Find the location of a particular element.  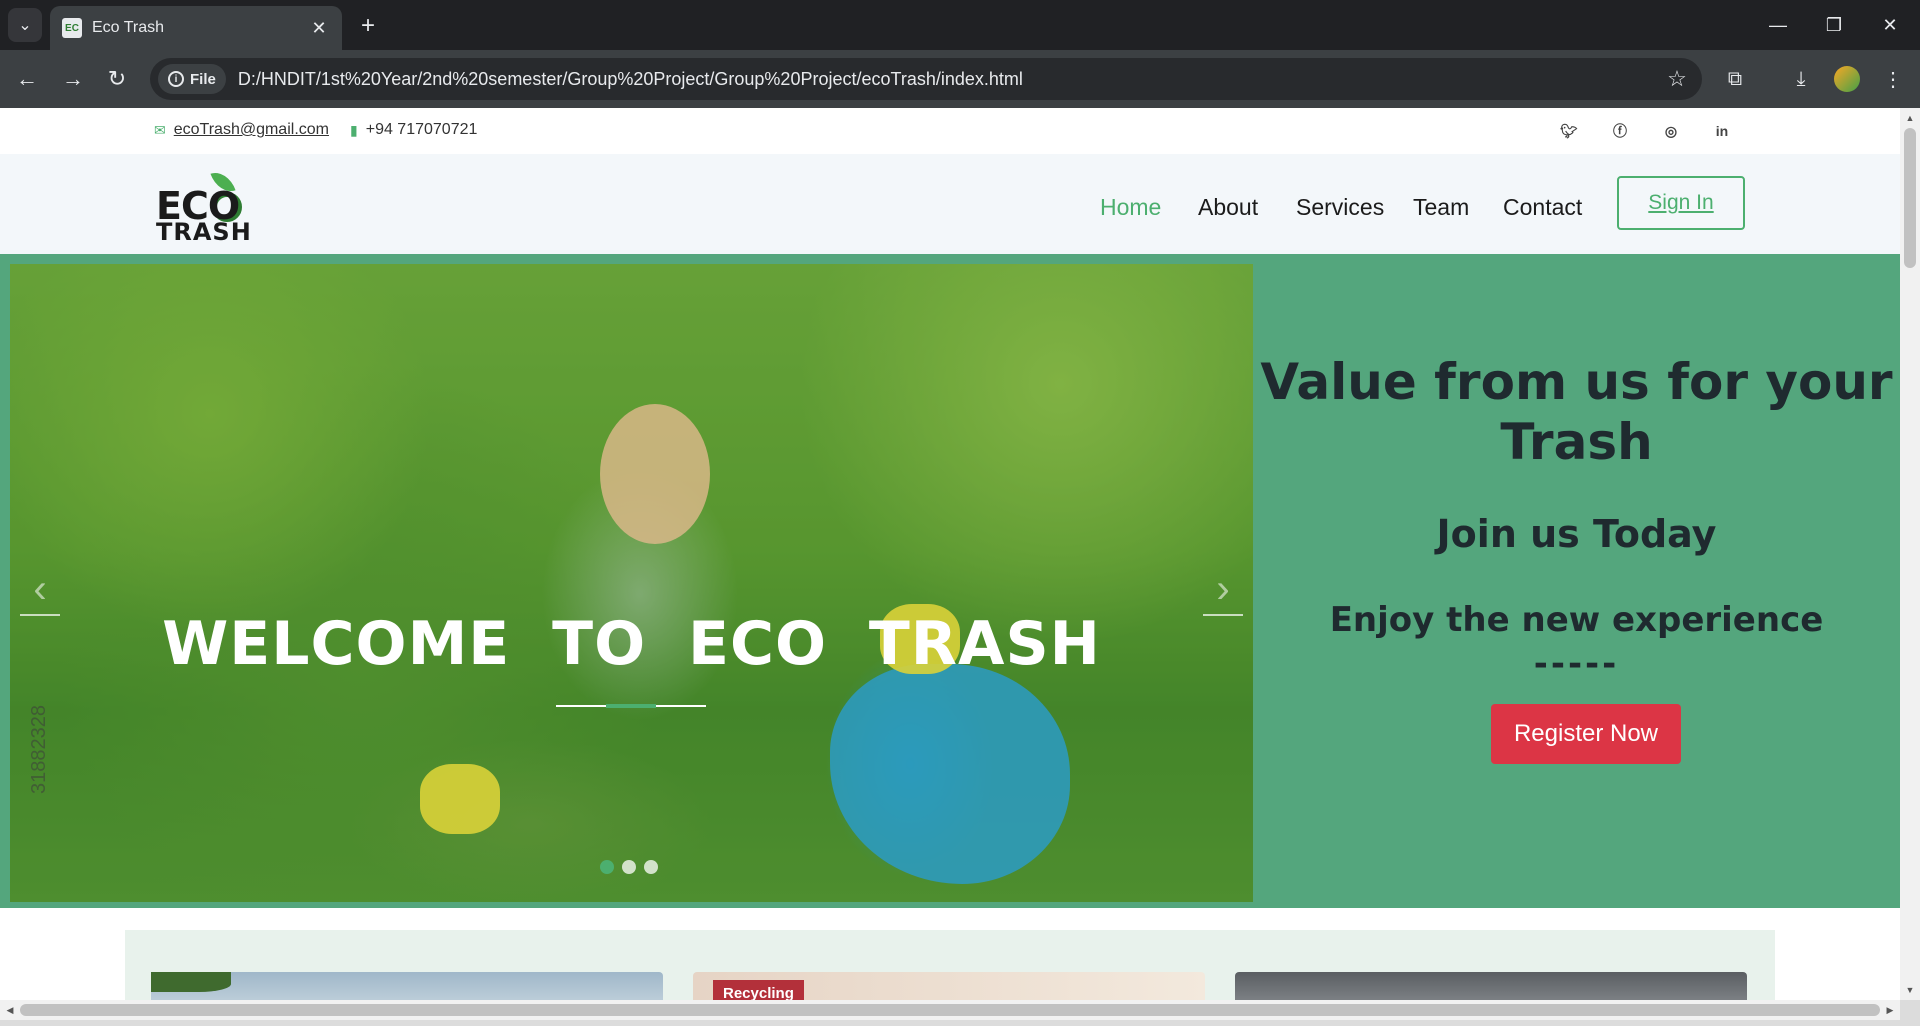

download-icon: ⤓ is located at coordinates (1801, 79).